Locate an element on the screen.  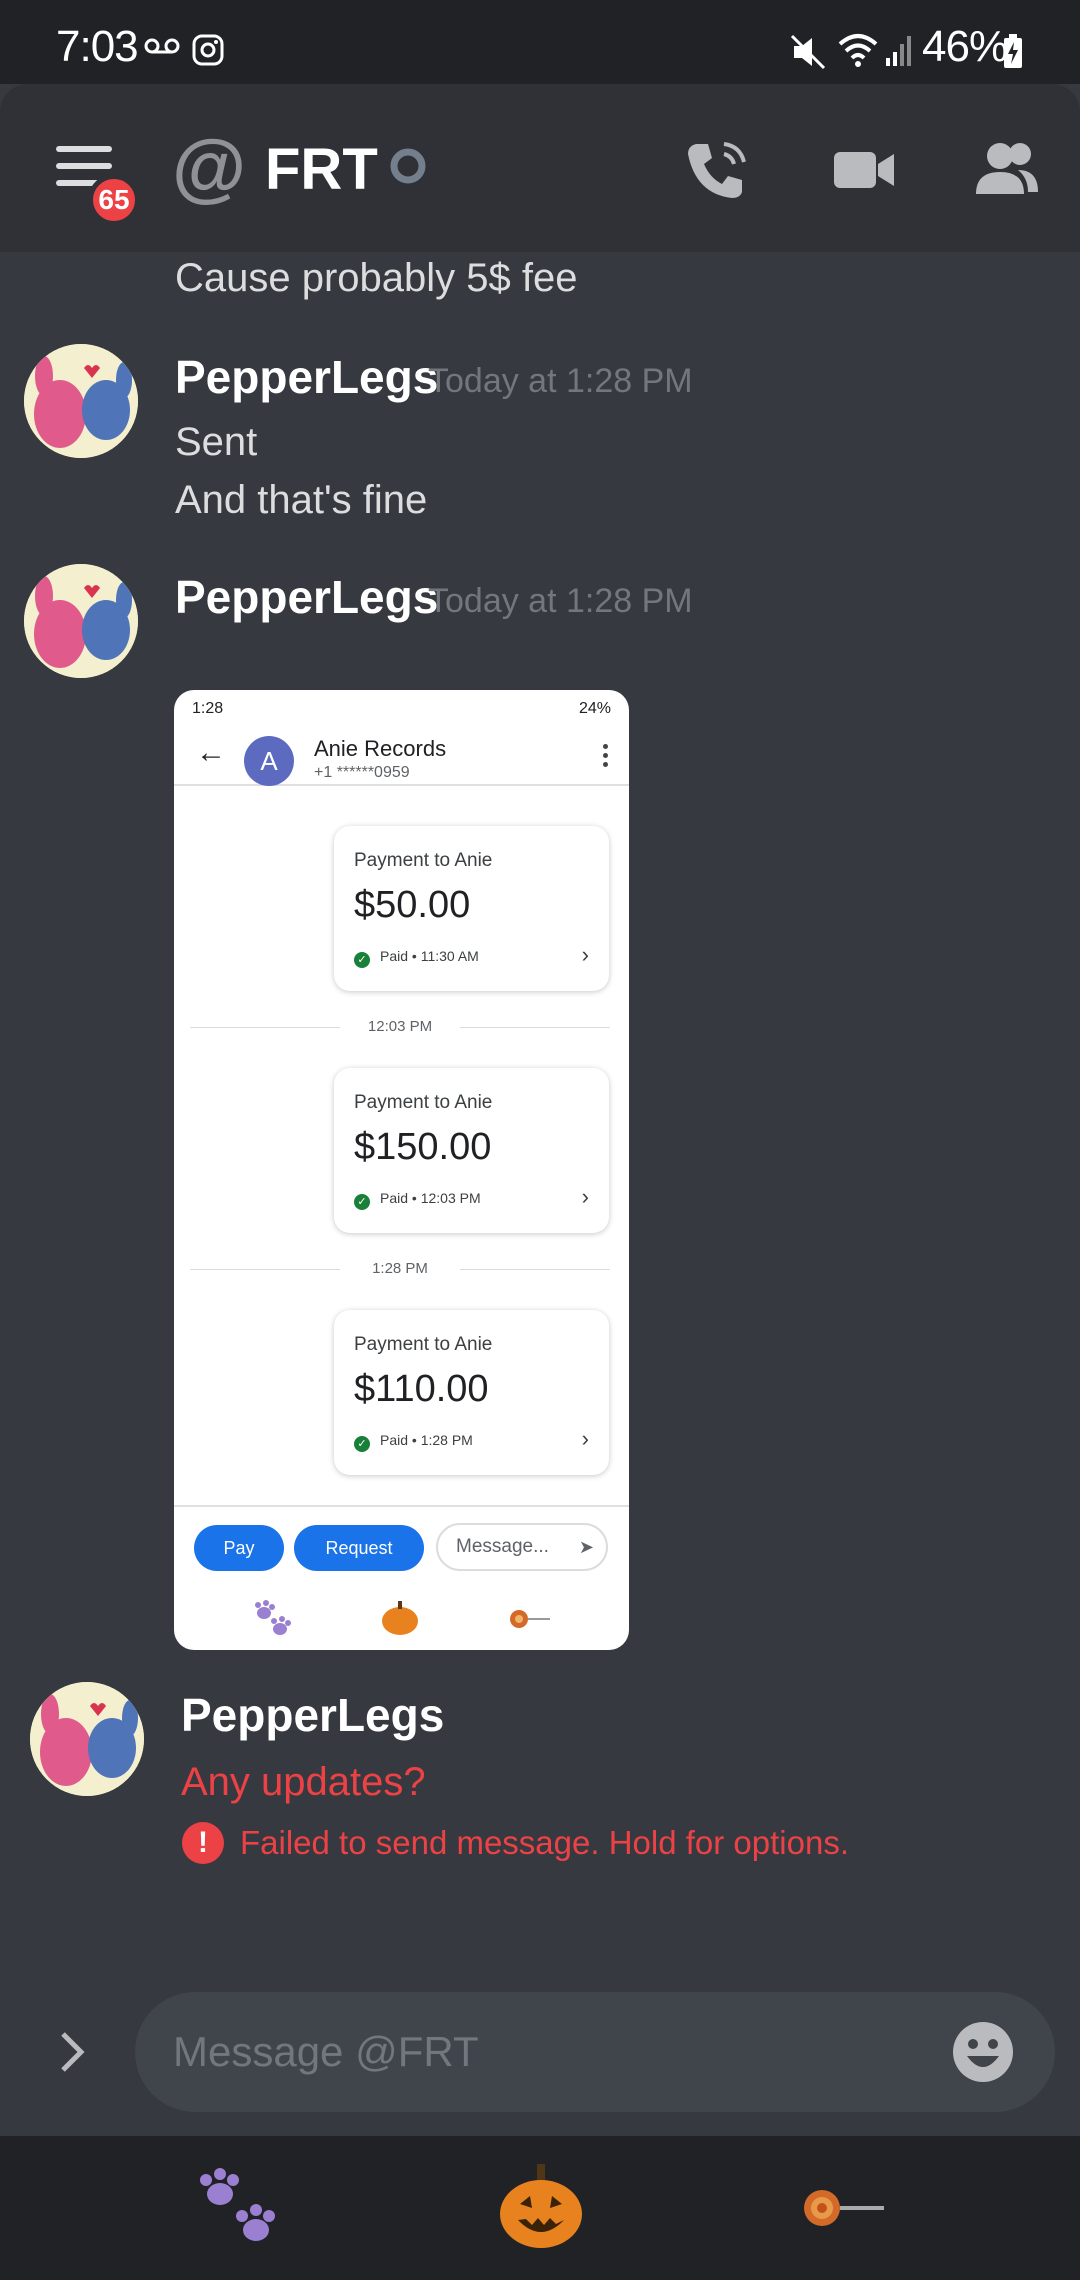
payment-status: ✓ Paid • 11:30 AM is located at coordinates (416, 958).